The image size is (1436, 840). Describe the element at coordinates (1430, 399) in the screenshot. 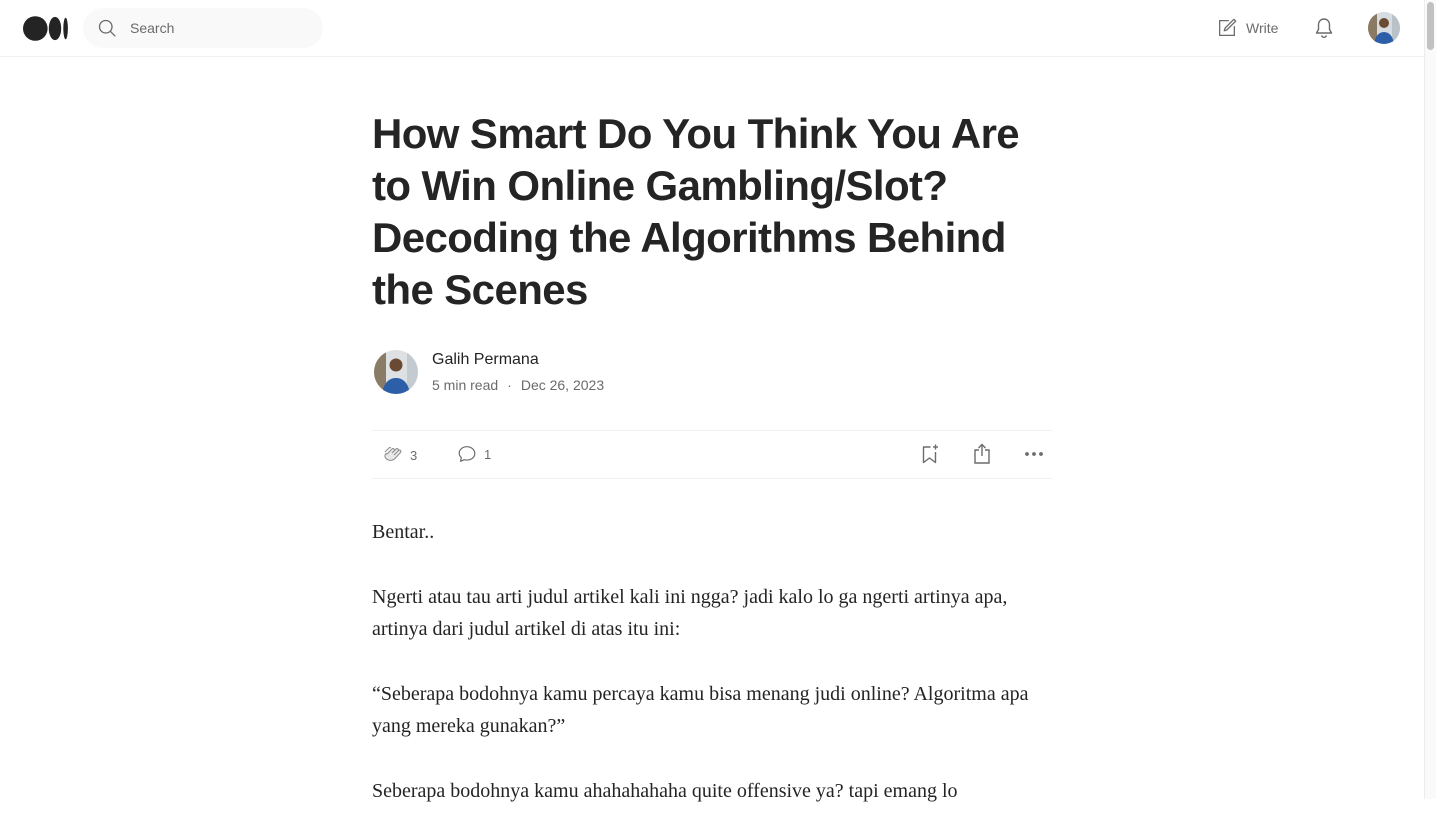

I see `page-scrollbar` at that location.